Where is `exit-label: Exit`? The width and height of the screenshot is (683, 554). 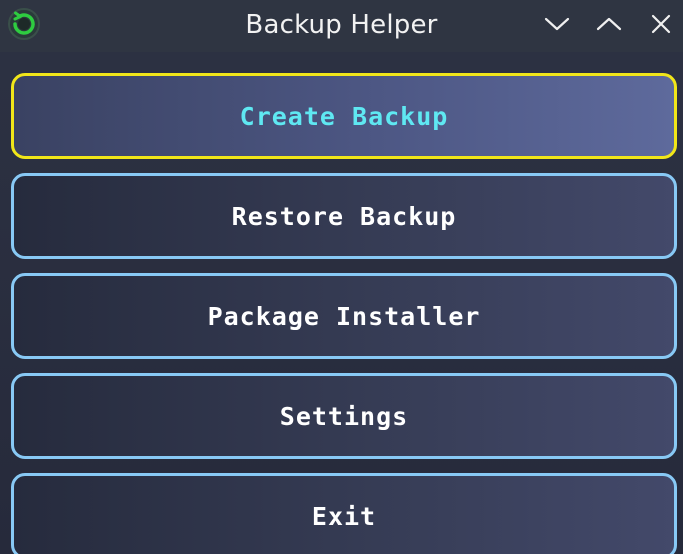 exit-label: Exit is located at coordinates (344, 516).